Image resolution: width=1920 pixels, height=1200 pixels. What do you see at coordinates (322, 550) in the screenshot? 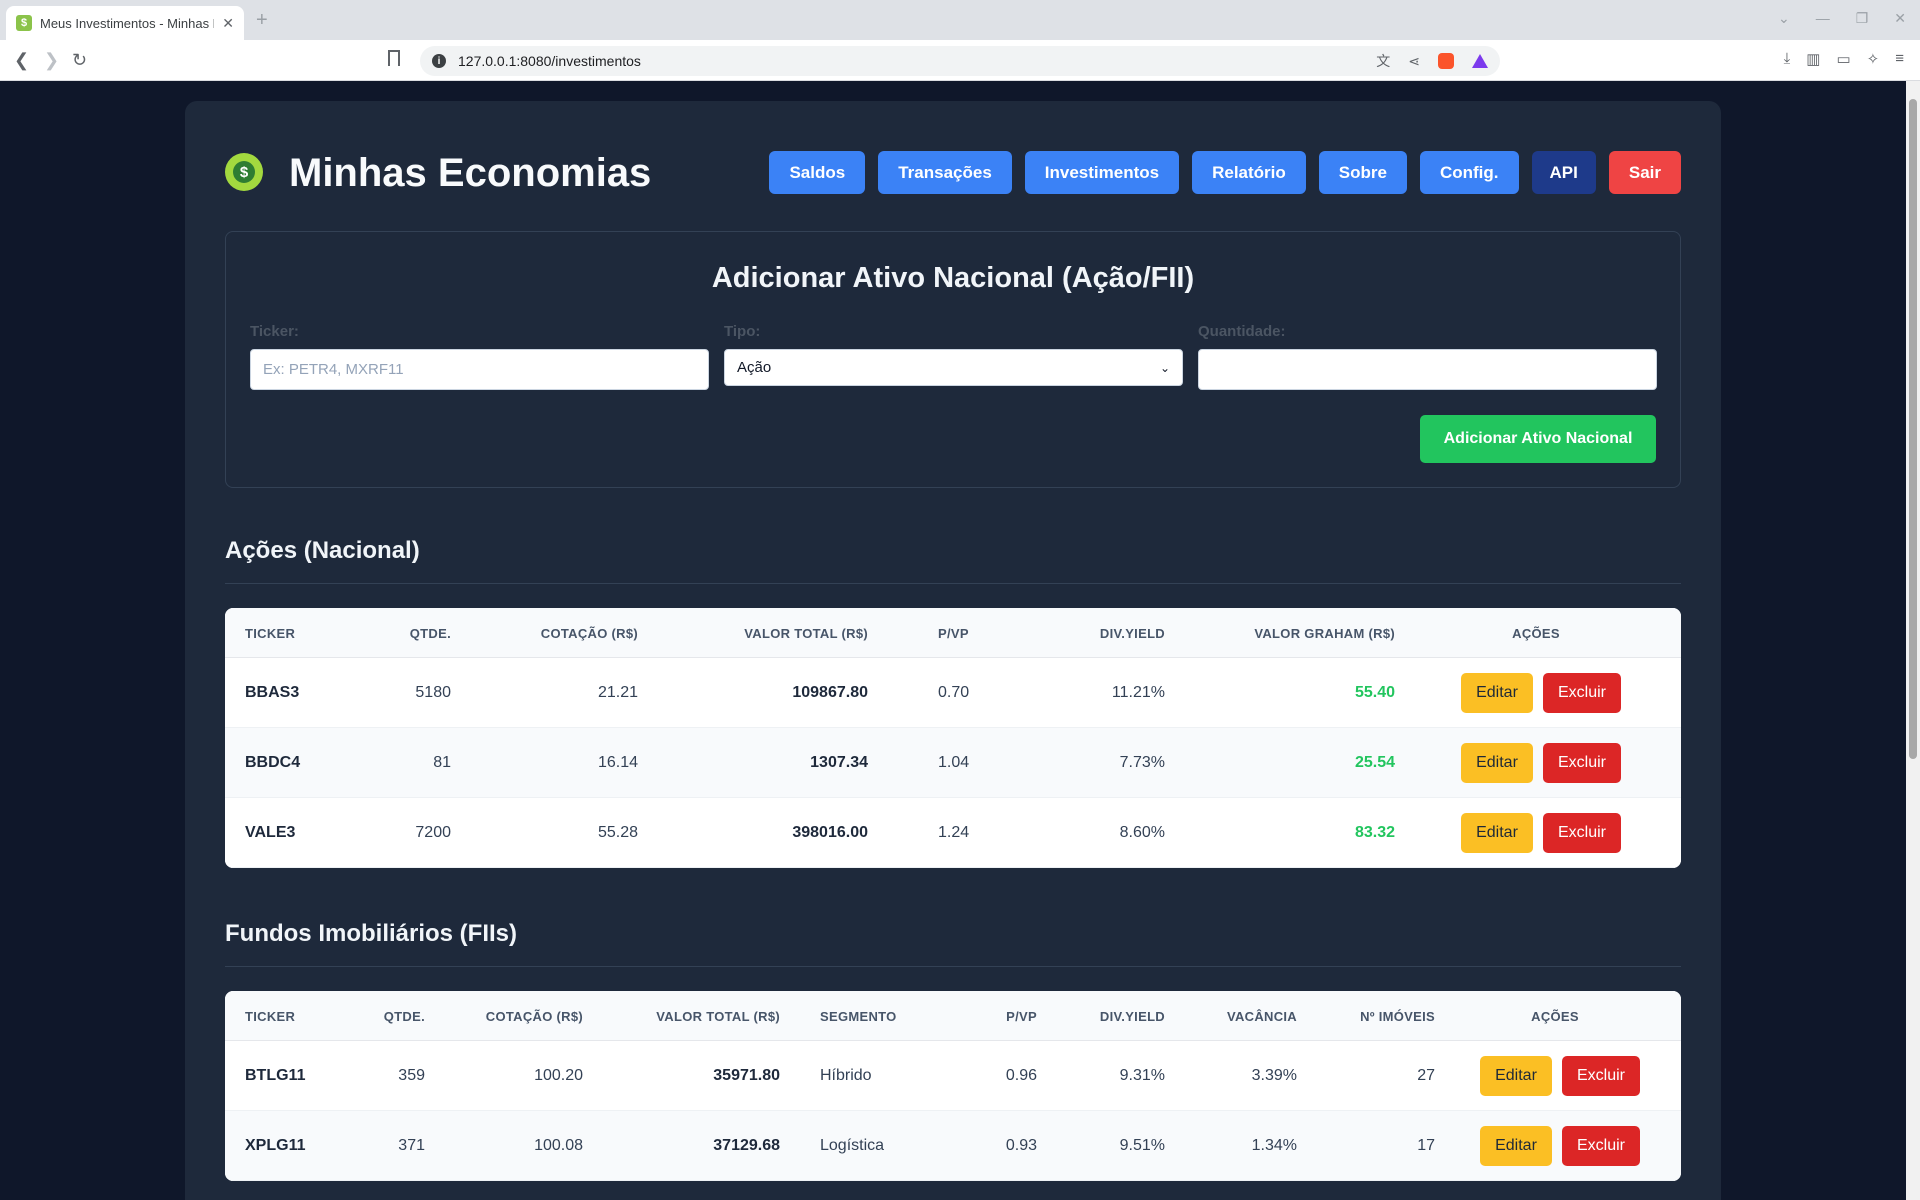
I see `acoes-section-title: Ações (Nacional)` at bounding box center [322, 550].